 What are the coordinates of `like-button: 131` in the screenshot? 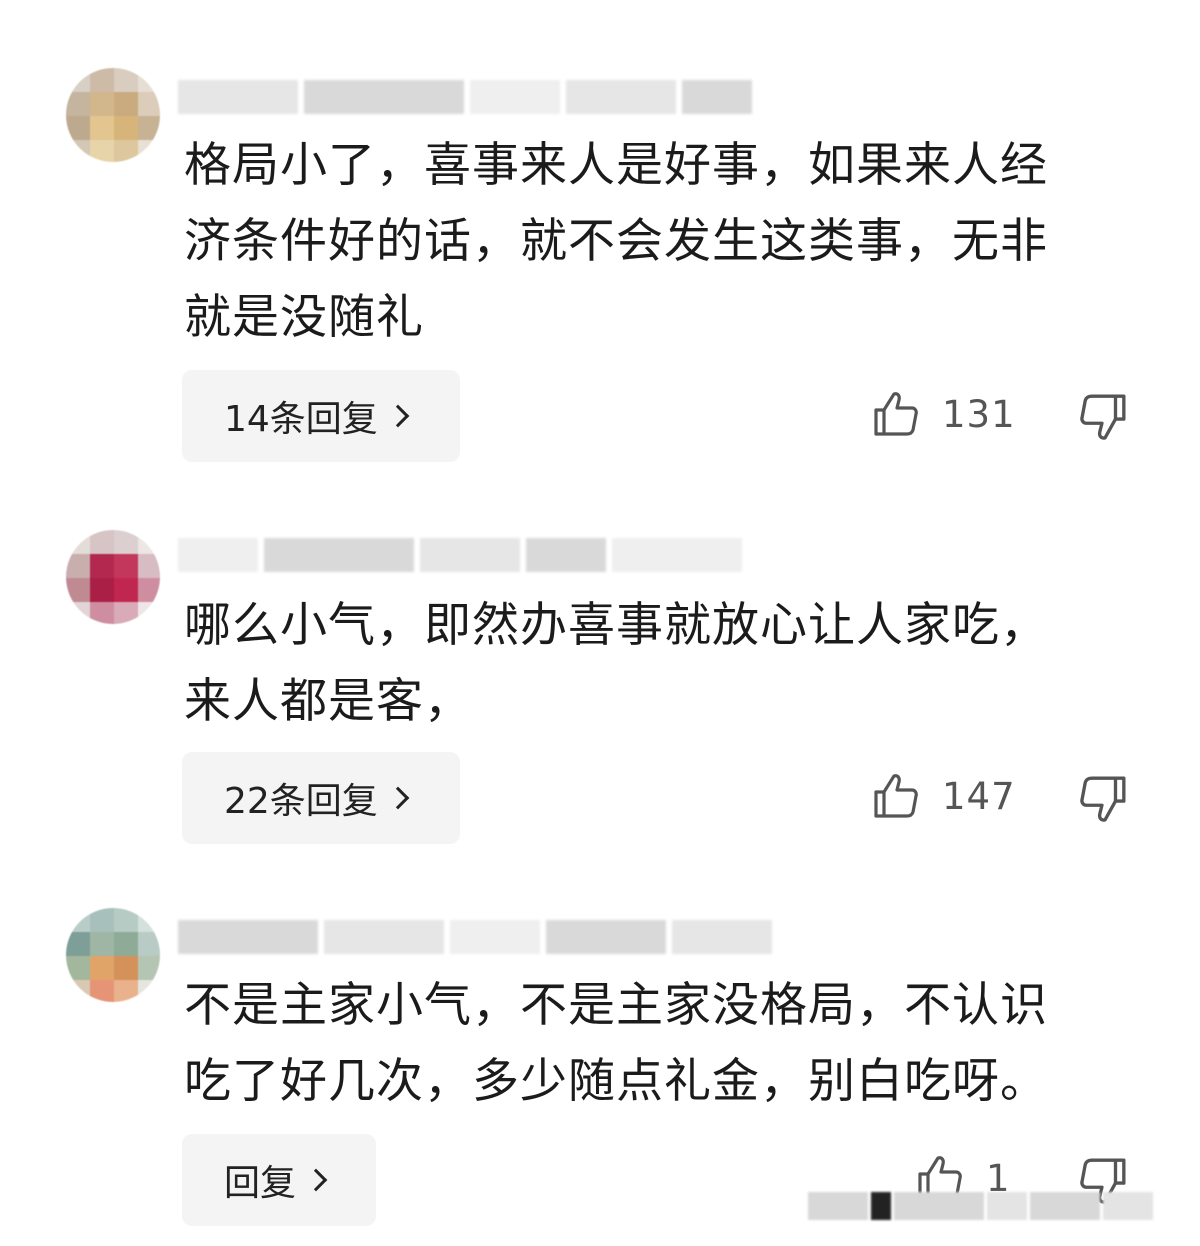 It's located at (944, 414).